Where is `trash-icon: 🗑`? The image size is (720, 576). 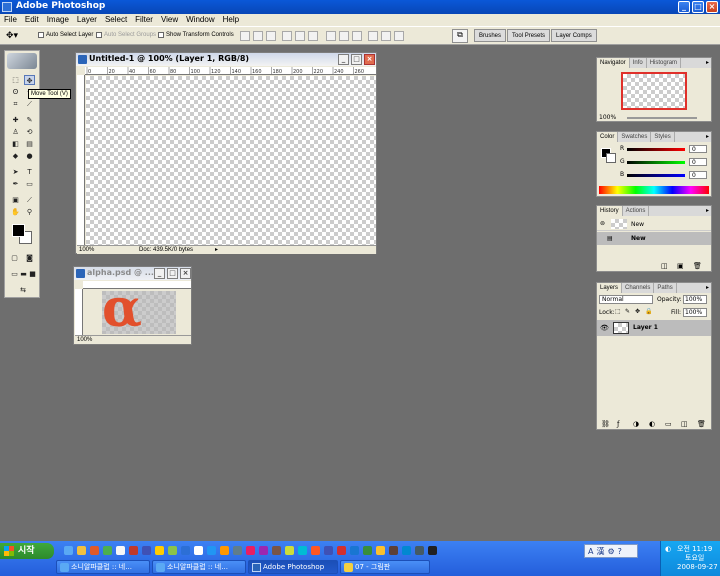
trash-icon: 🗑 is located at coordinates (697, 266).